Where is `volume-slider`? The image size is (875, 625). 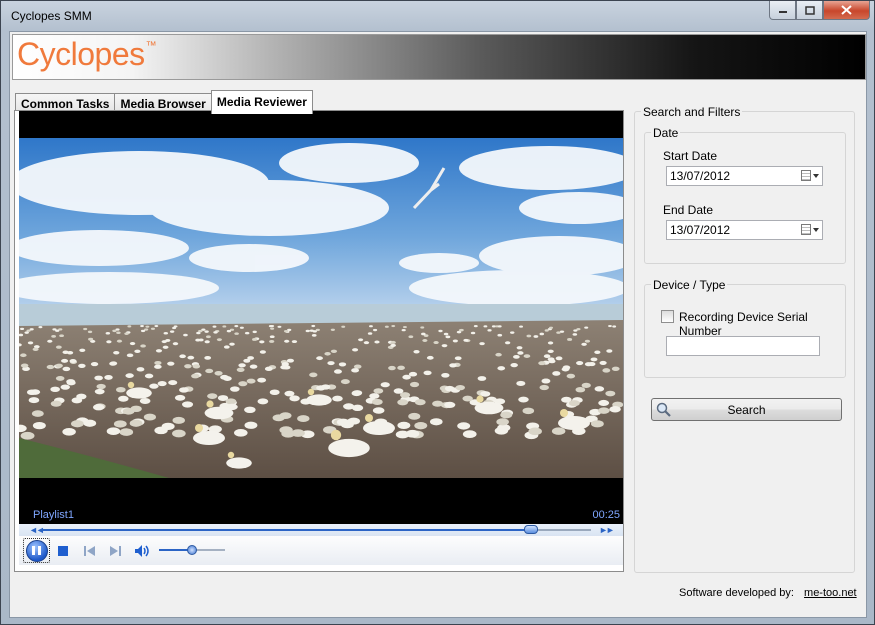
volume-slider is located at coordinates (192, 550).